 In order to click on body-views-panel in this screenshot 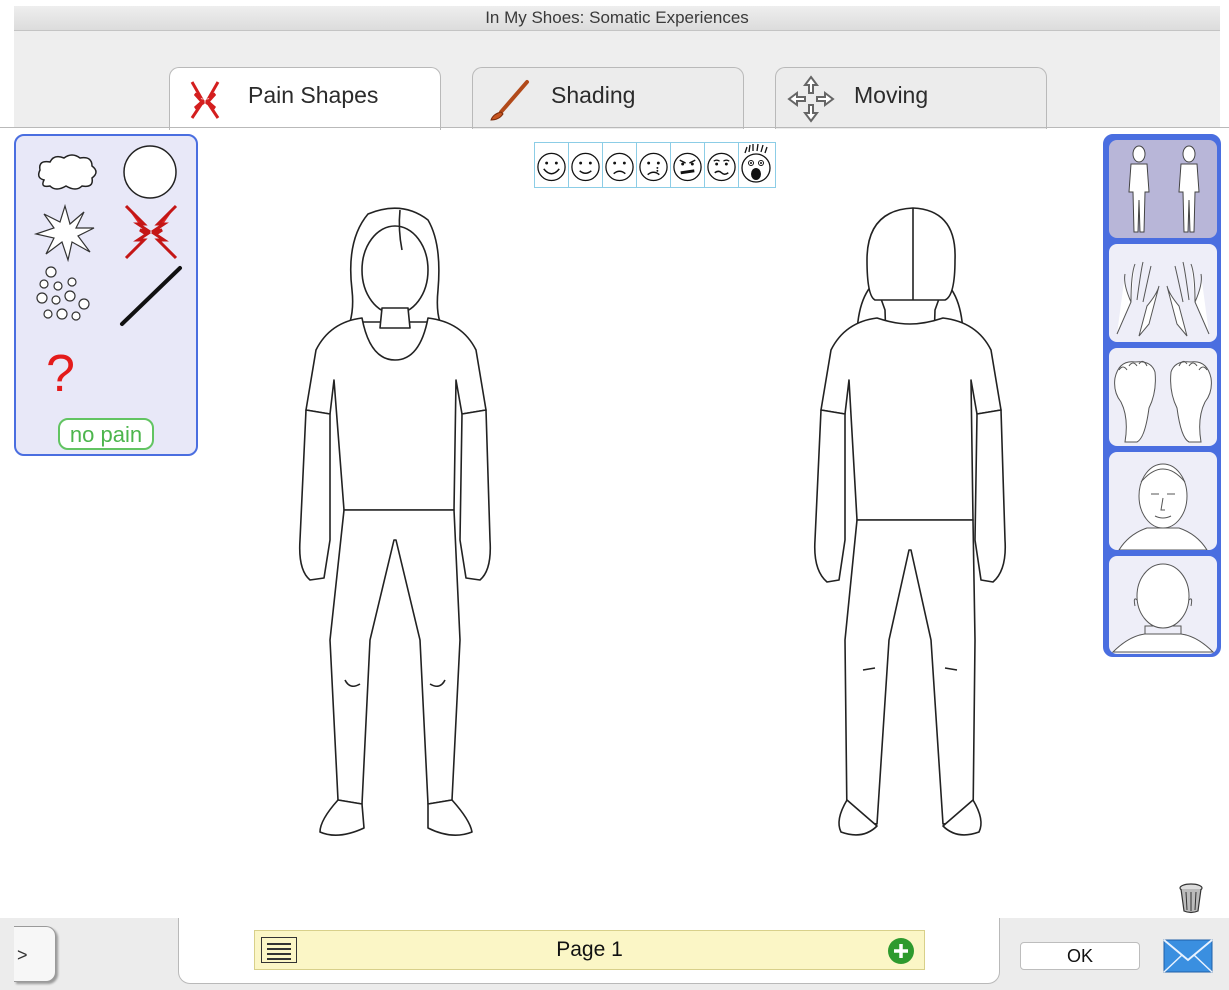, I will do `click(1162, 395)`.